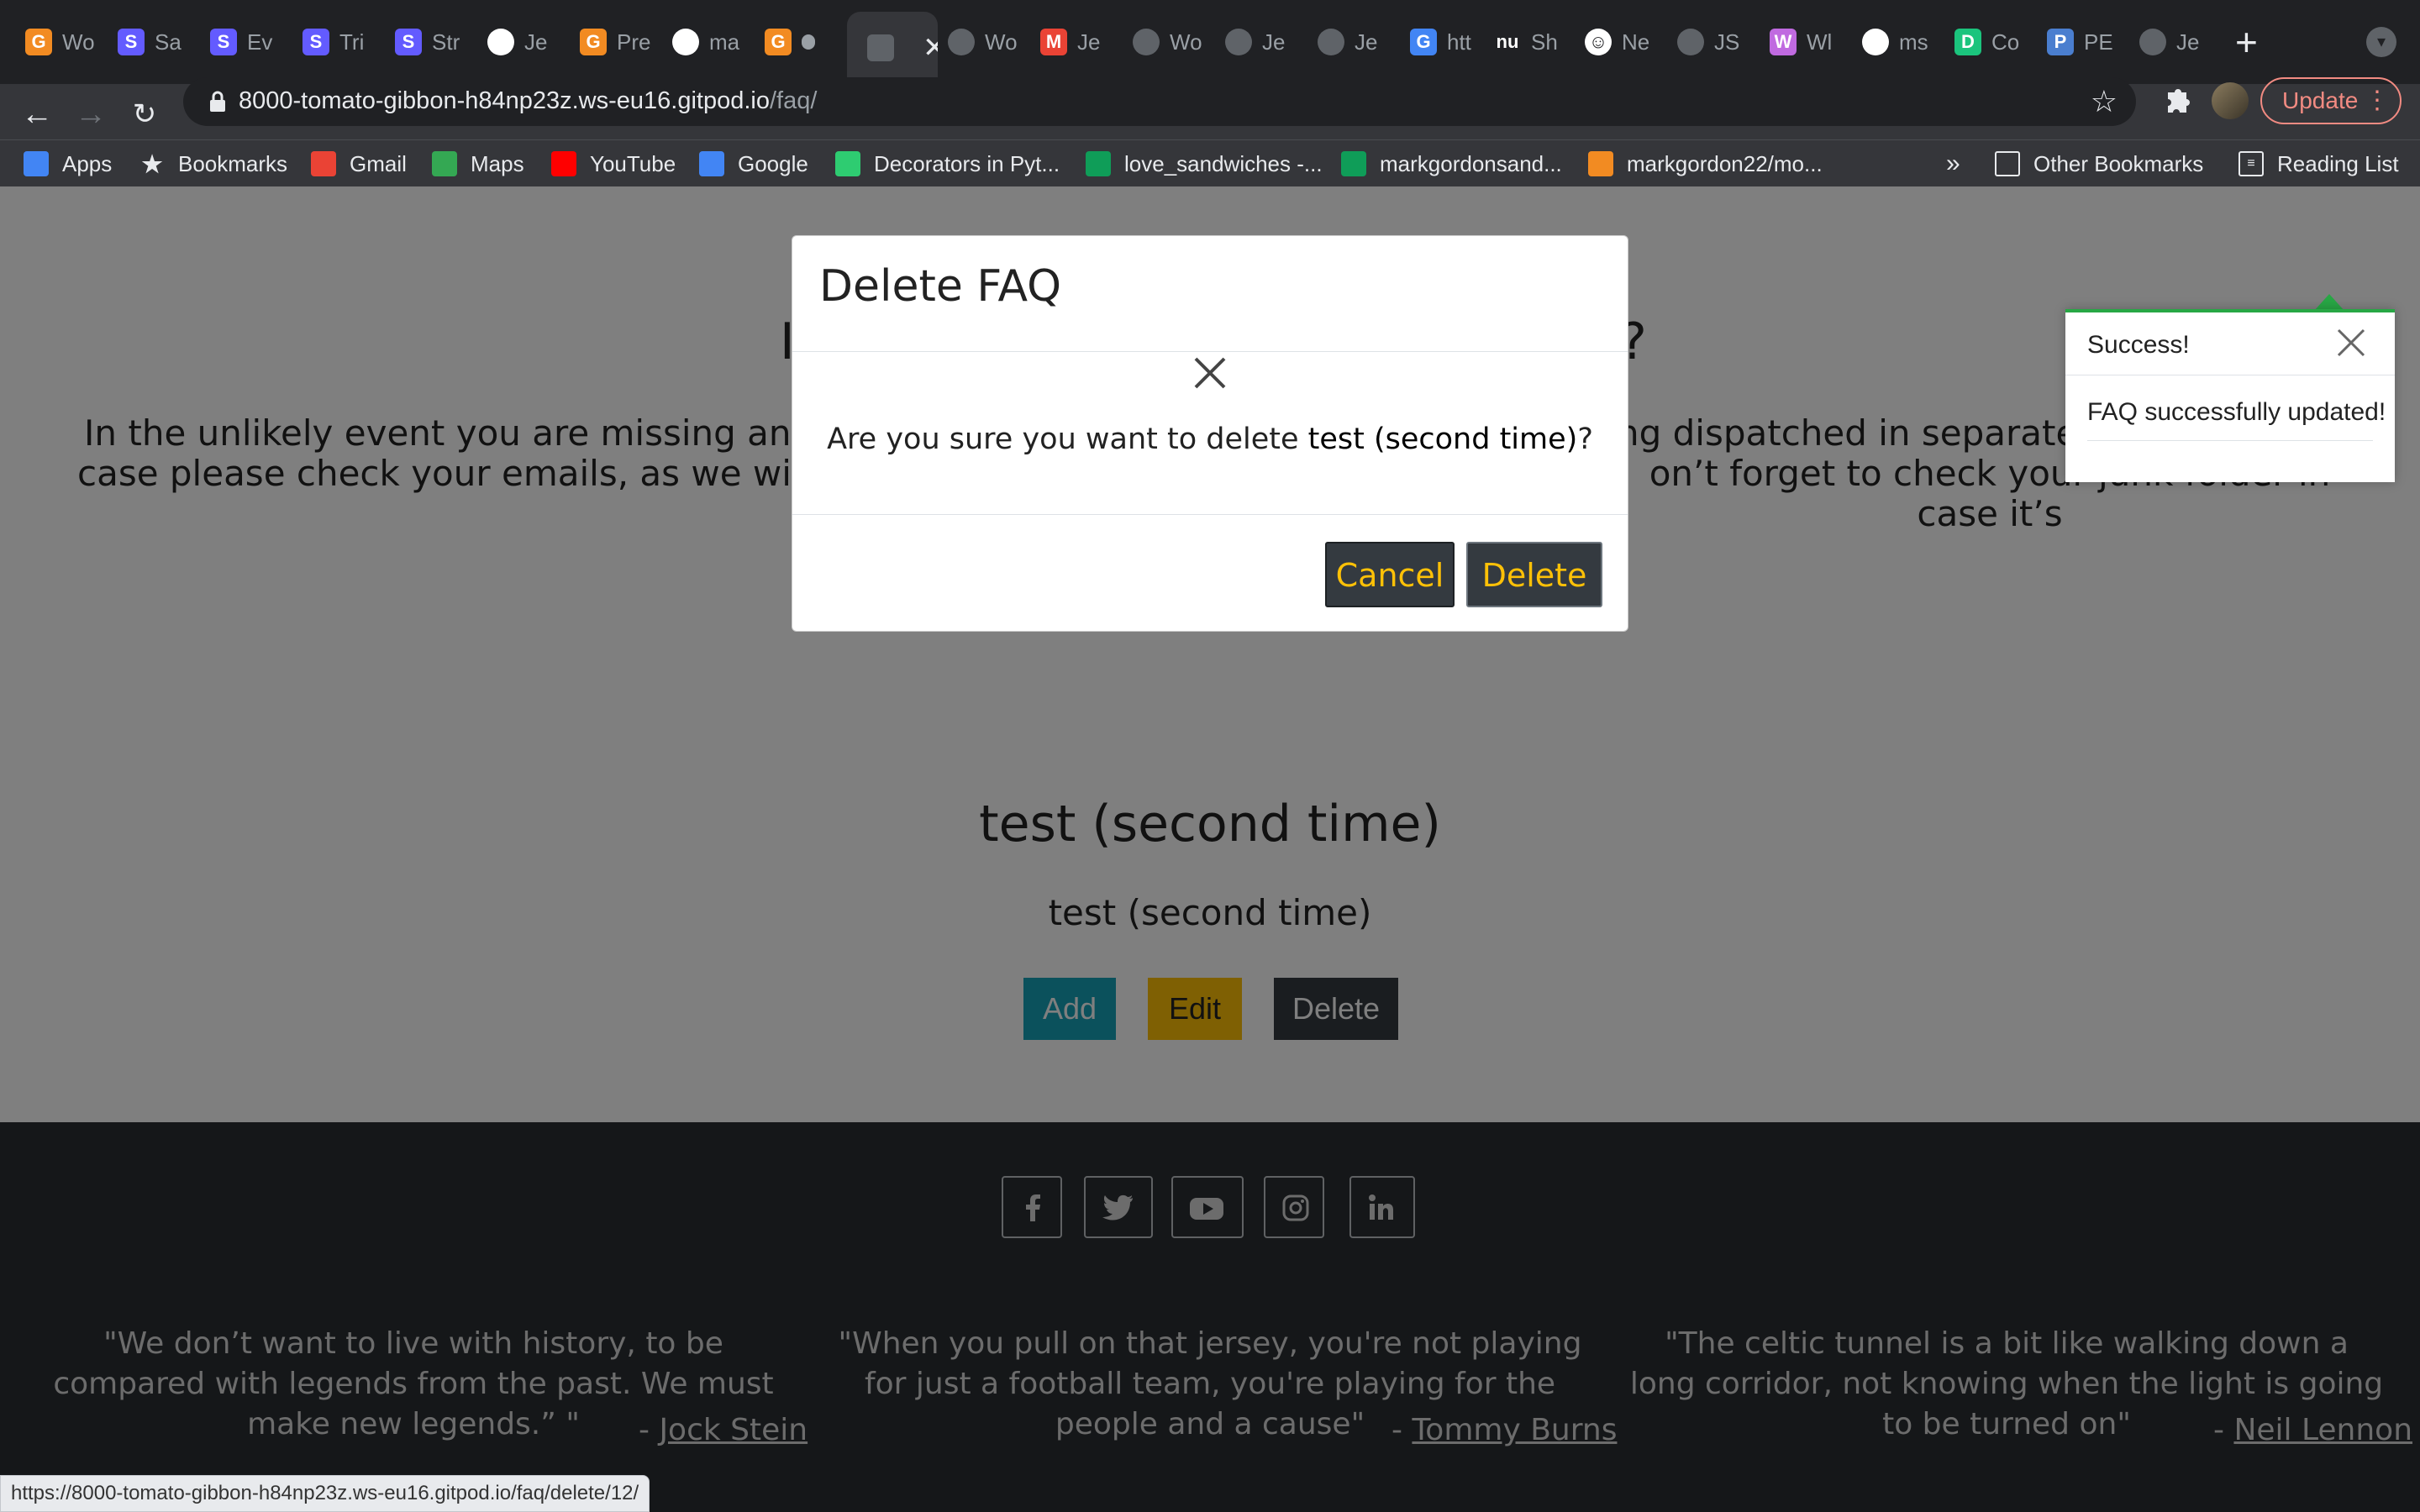 The height and width of the screenshot is (1512, 2420). I want to click on confirm-delete-button: Delete, so click(1534, 574).